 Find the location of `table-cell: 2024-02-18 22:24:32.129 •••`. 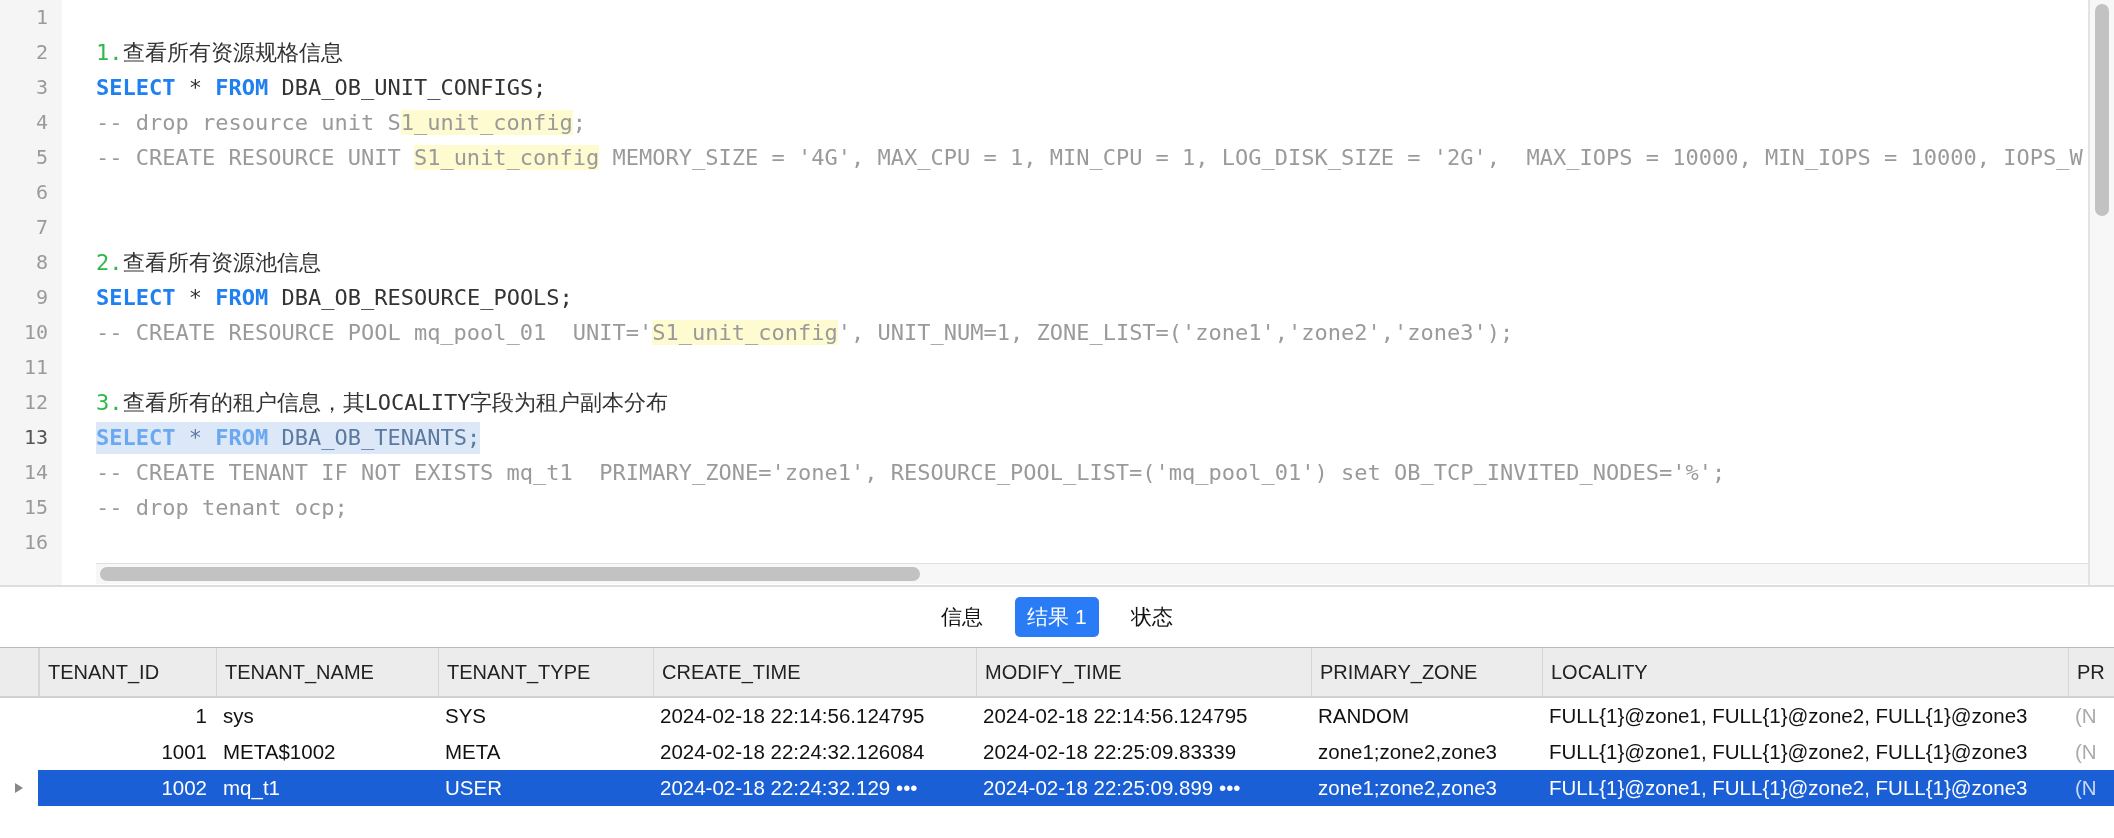

table-cell: 2024-02-18 22:24:32.129 ••• is located at coordinates (813, 788).